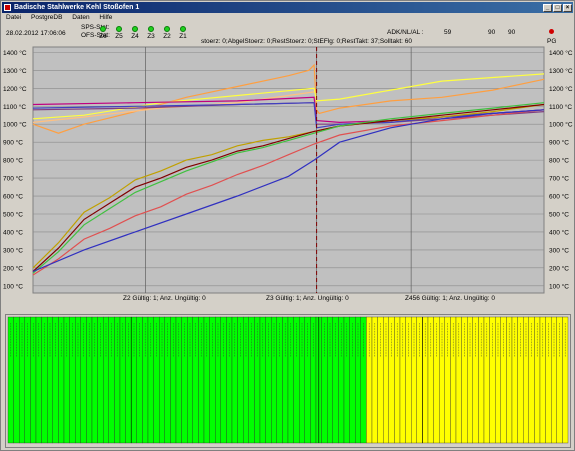 The height and width of the screenshot is (451, 575). I want to click on menu-postgredb: PostgreDB, so click(46, 17).